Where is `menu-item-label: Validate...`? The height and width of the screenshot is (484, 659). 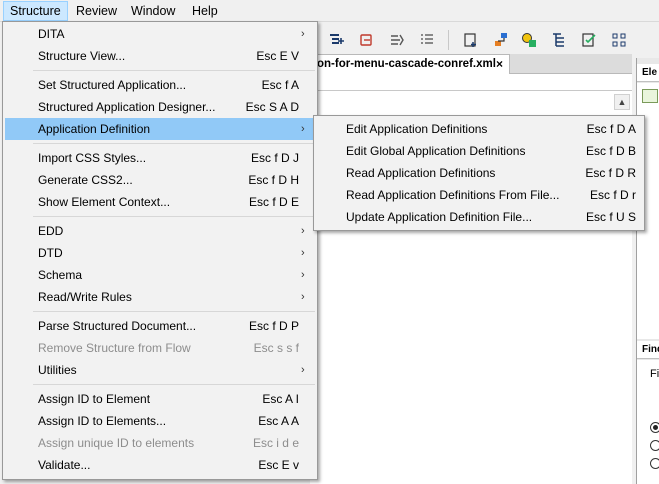 menu-item-label: Validate... is located at coordinates (64, 465).